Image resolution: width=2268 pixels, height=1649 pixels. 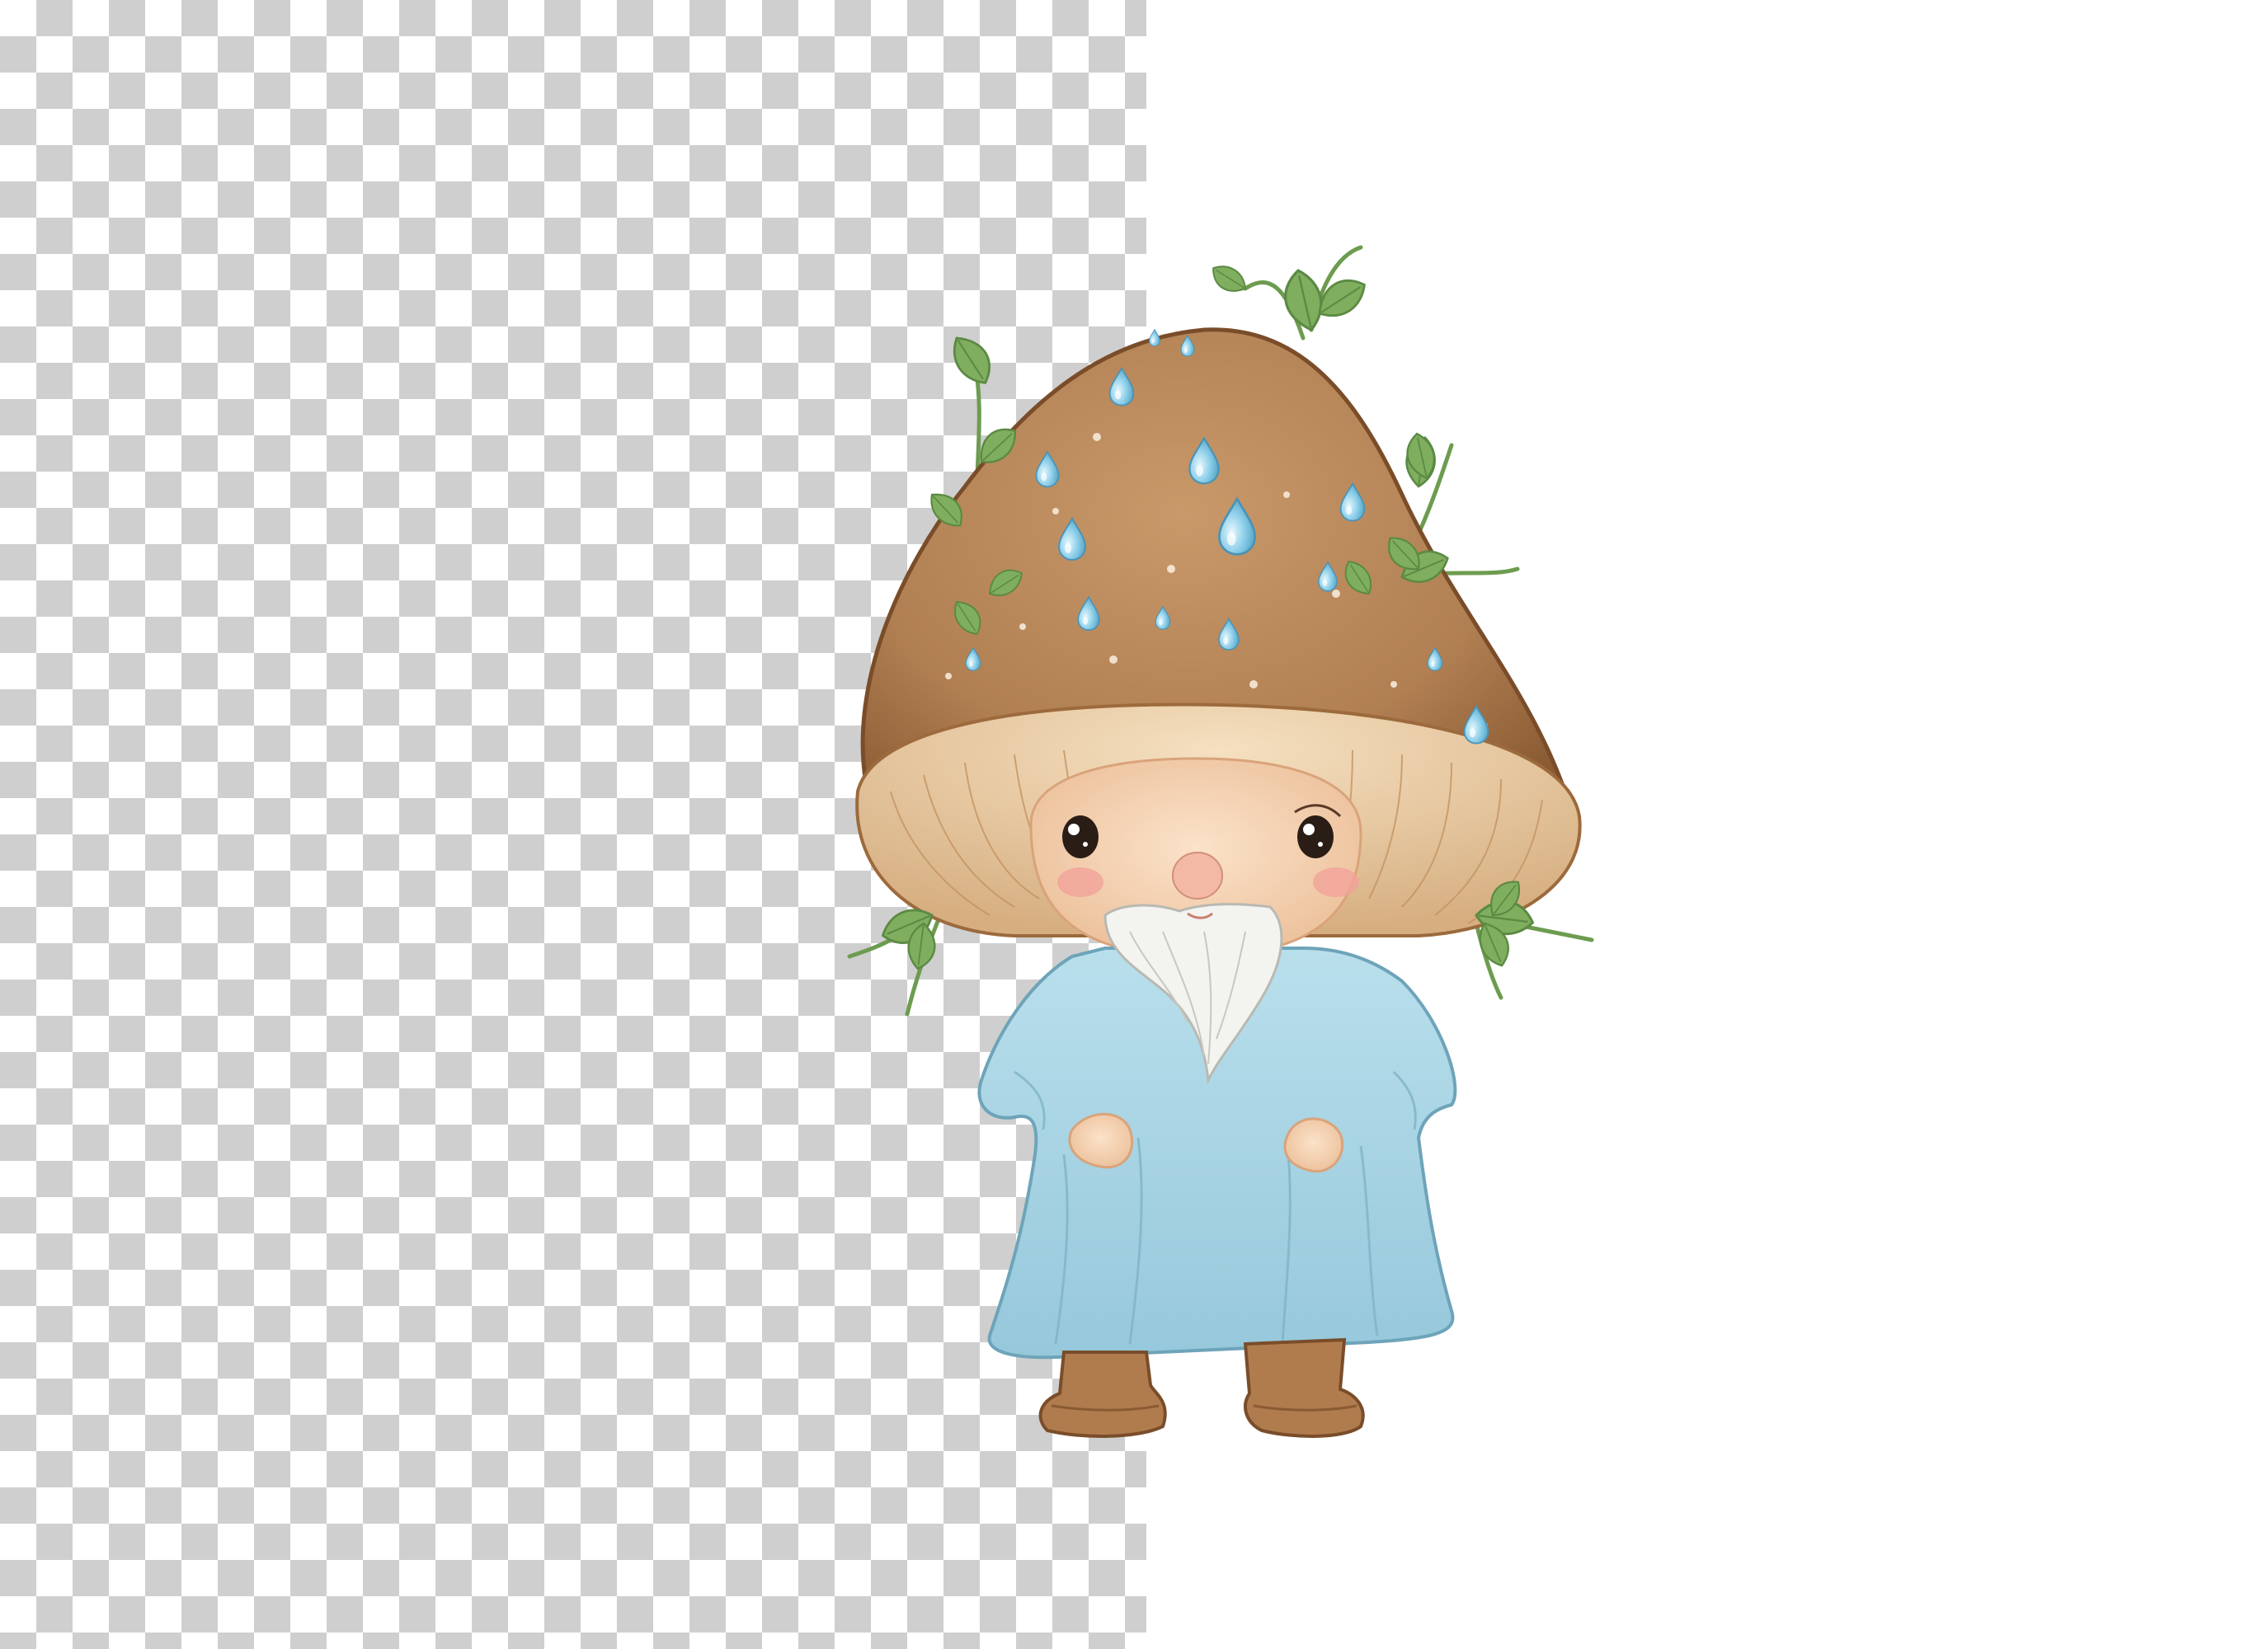 What do you see at coordinates (1315, 836) in the screenshot?
I see `eye-right` at bounding box center [1315, 836].